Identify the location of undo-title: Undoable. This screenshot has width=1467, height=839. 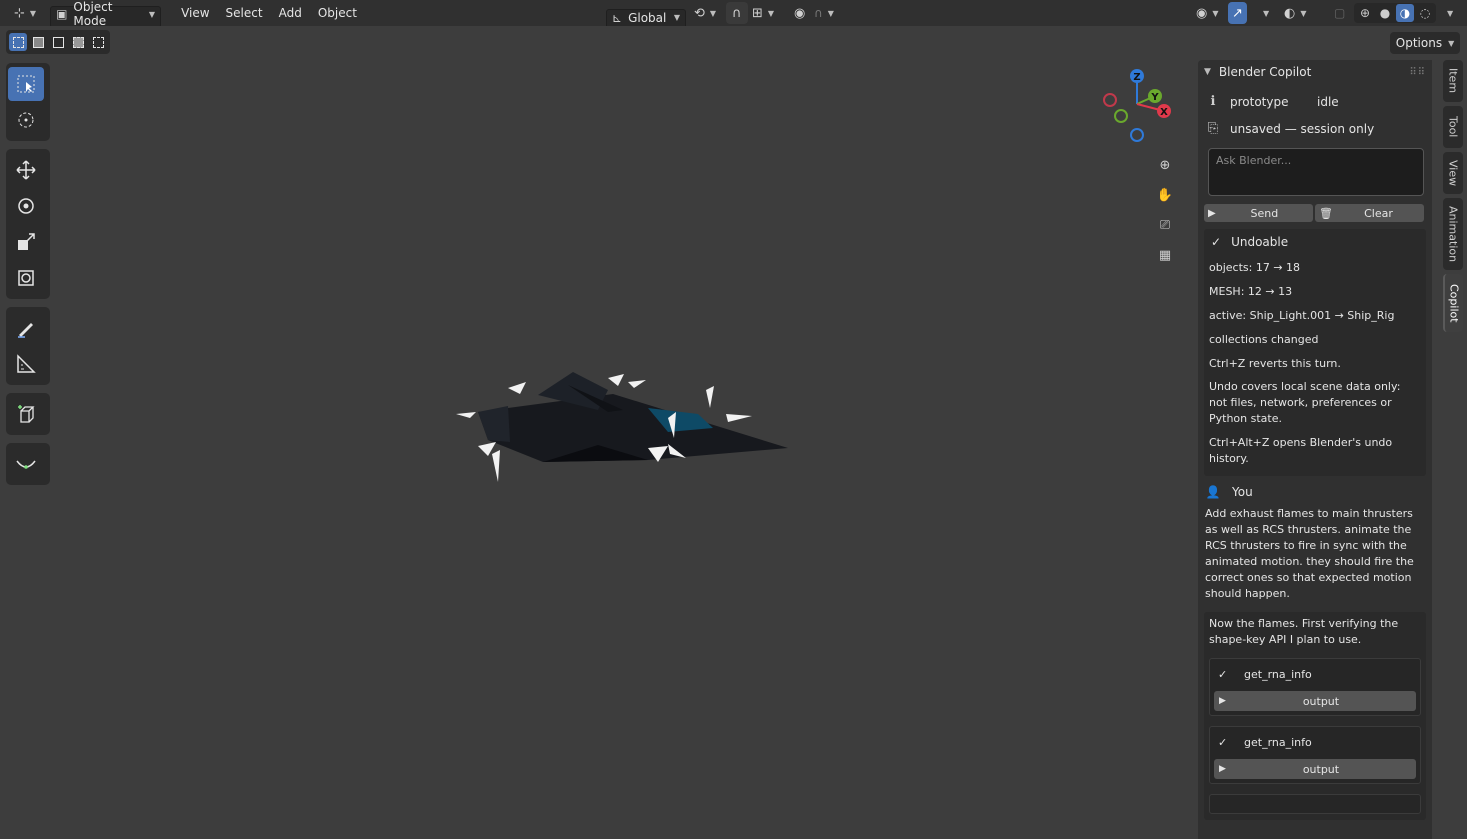
(1260, 242).